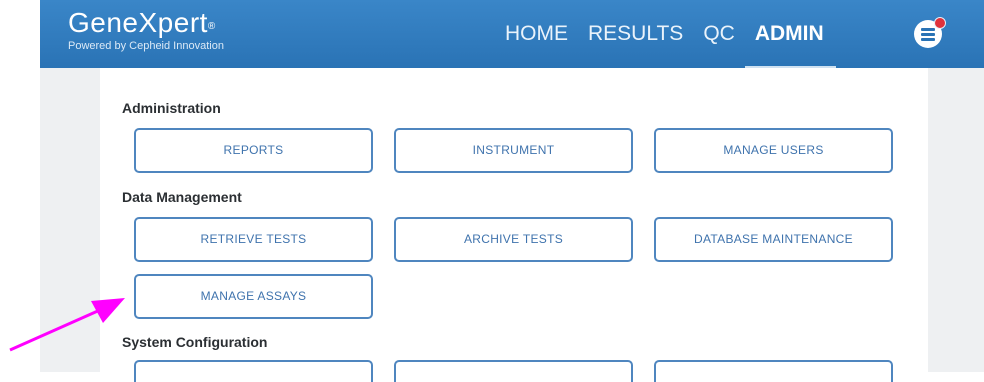  What do you see at coordinates (55, 330) in the screenshot?
I see `arrow-shaft` at bounding box center [55, 330].